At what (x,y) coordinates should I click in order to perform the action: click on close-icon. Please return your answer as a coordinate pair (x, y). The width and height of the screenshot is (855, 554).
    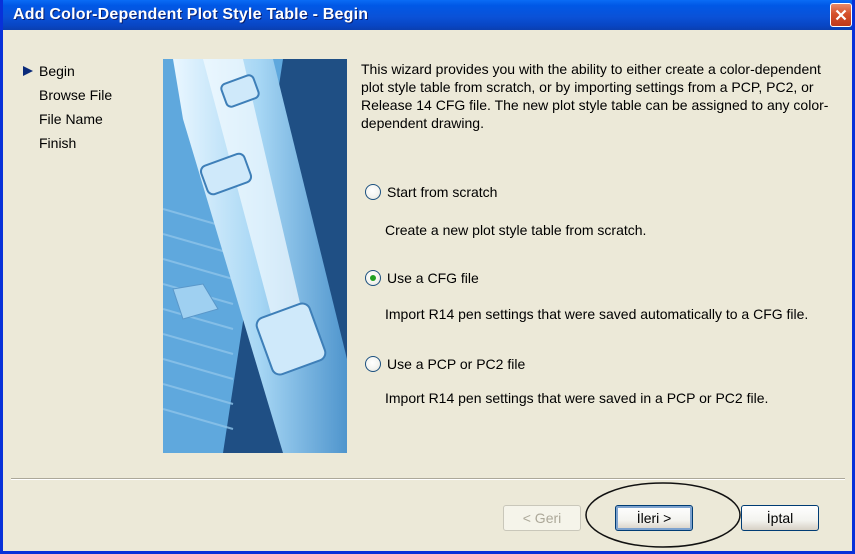
    Looking at the image, I should click on (841, 15).